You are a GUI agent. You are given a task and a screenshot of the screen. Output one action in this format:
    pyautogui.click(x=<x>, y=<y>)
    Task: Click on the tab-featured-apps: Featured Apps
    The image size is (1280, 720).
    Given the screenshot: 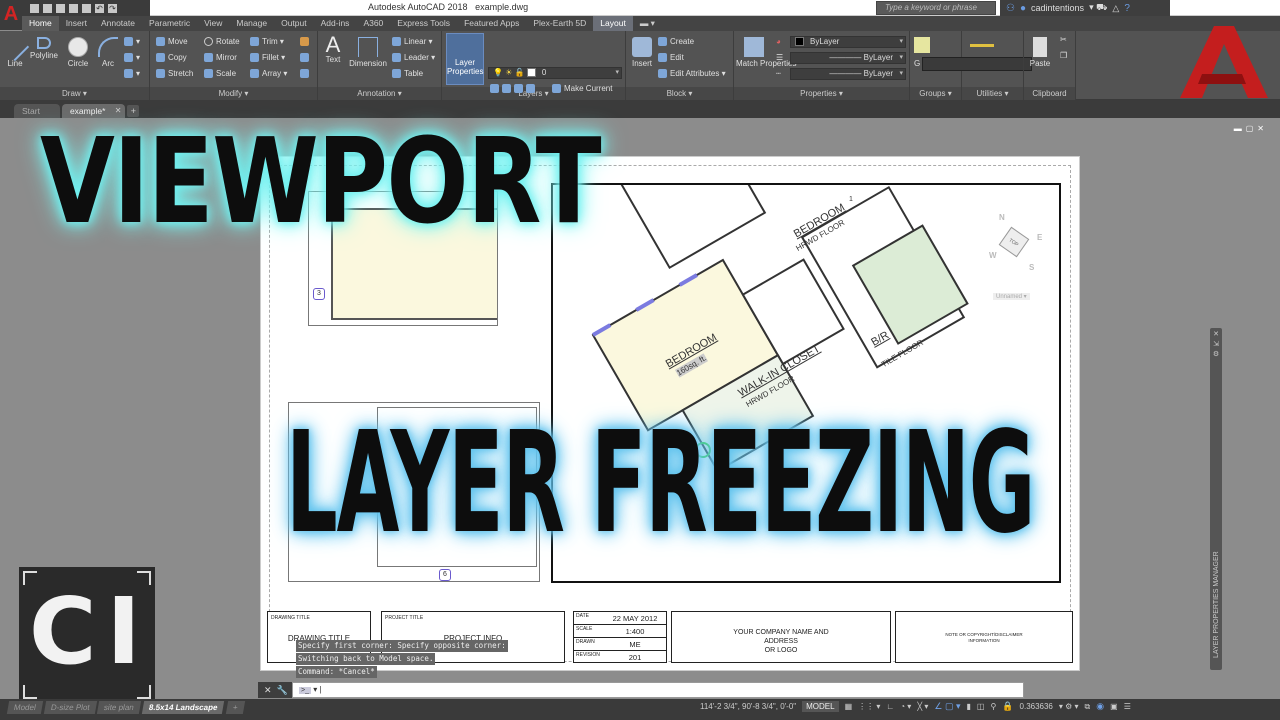 What is the action you would take?
    pyautogui.click(x=491, y=23)
    